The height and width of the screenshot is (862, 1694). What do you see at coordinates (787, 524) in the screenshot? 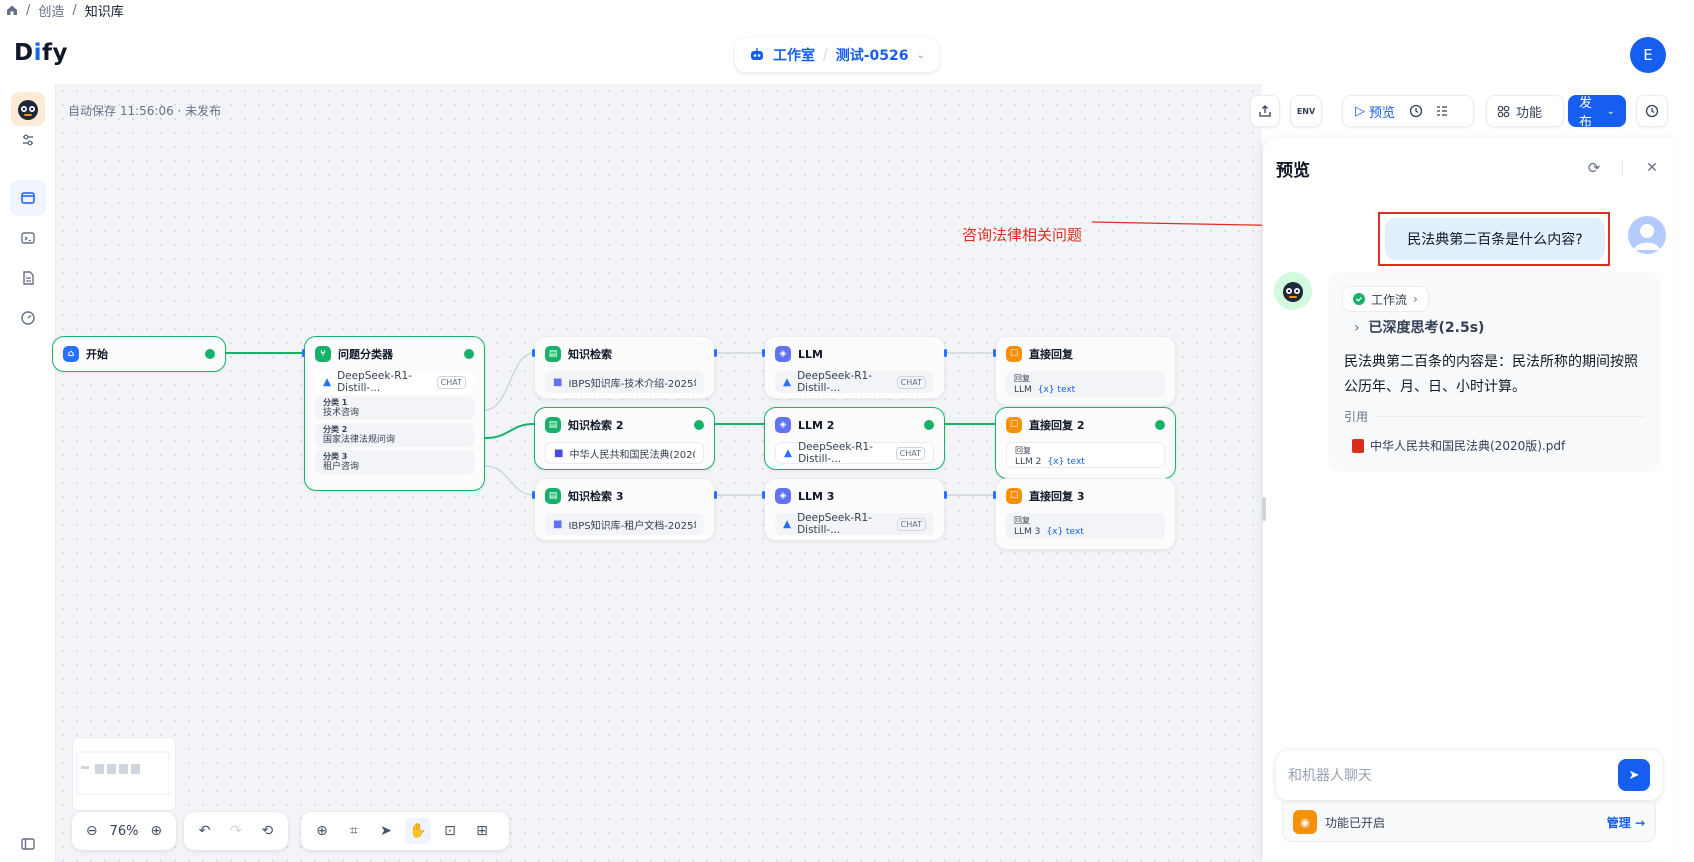
I see `model-icon: ▲` at bounding box center [787, 524].